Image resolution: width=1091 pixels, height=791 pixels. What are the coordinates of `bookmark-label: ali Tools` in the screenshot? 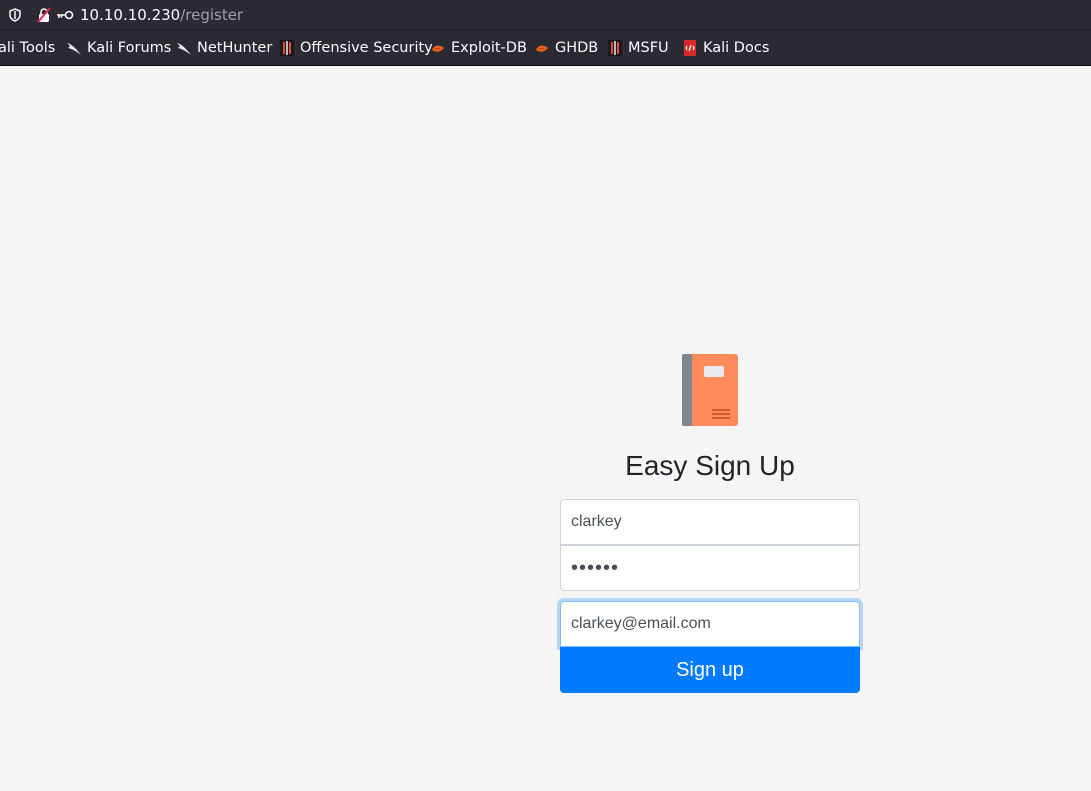 It's located at (28, 48).